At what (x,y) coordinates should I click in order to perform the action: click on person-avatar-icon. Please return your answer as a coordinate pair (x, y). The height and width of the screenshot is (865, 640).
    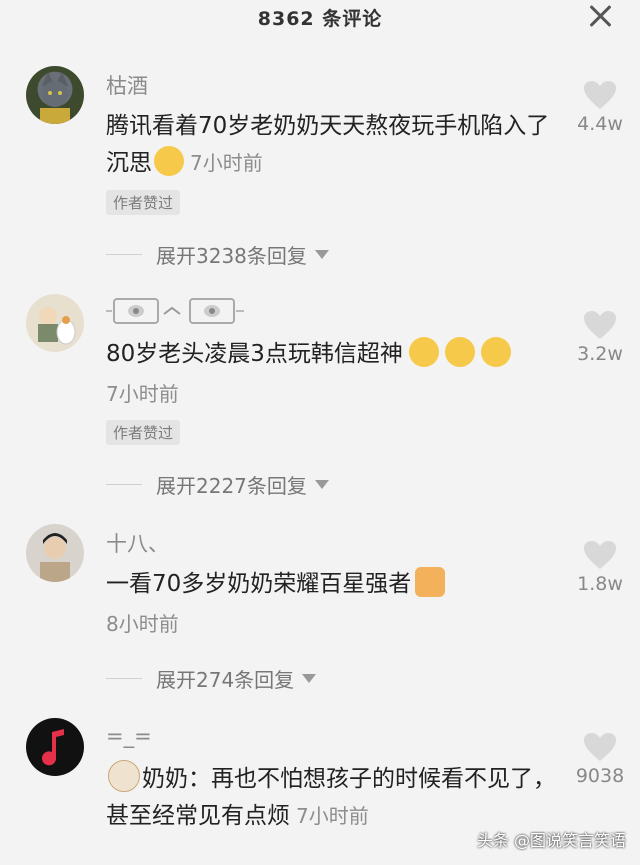
    Looking at the image, I should click on (55, 557).